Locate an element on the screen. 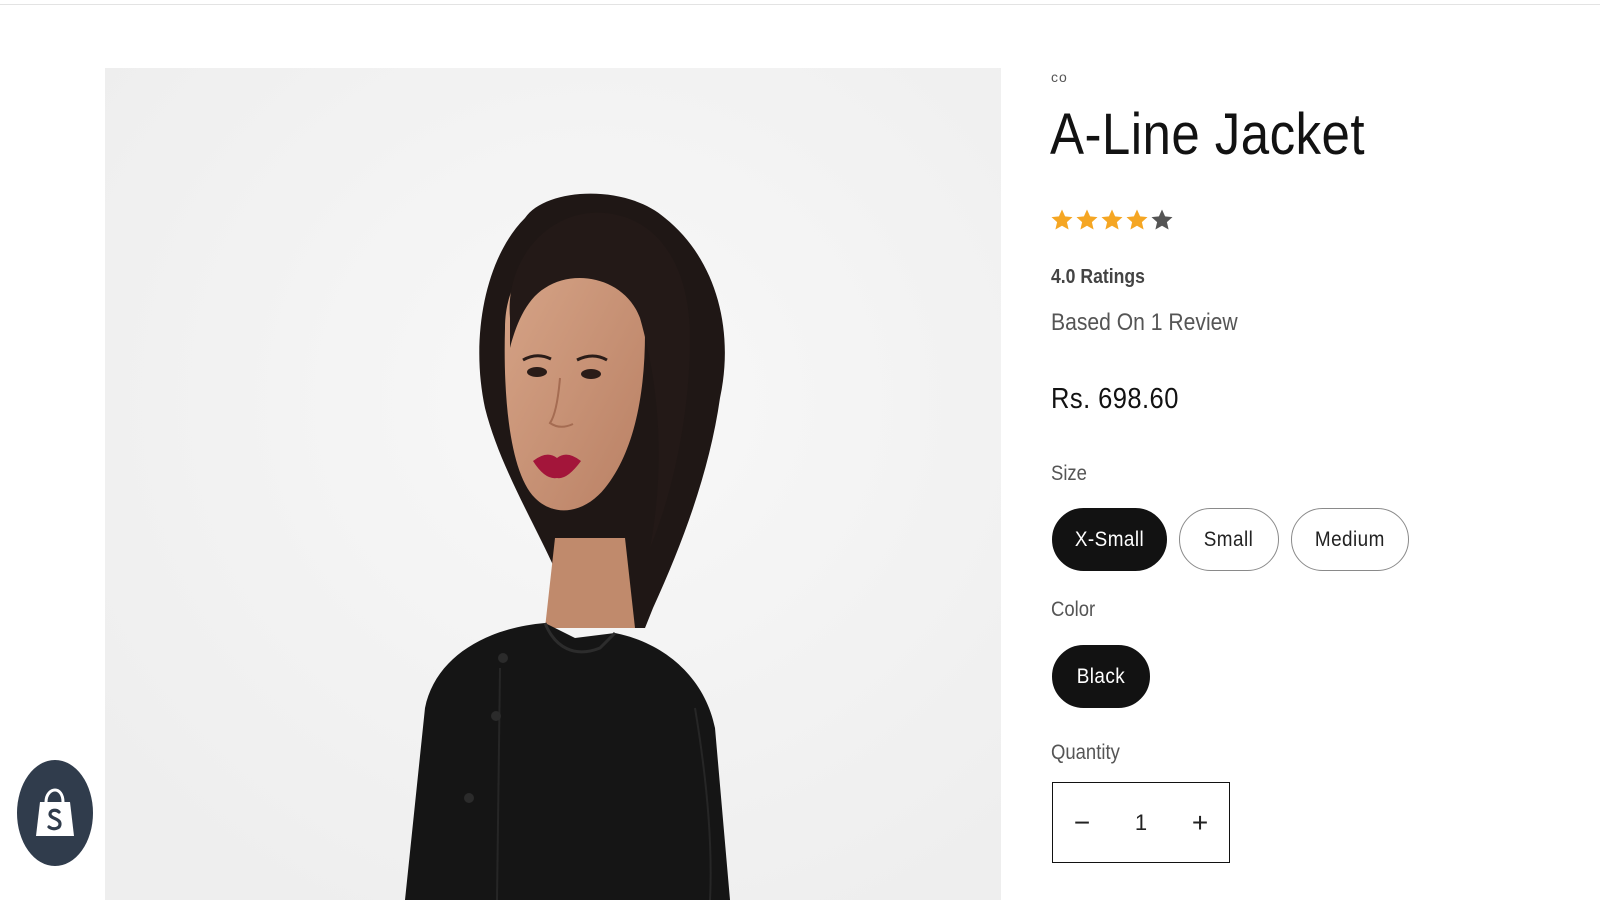  shopify-bag-icon is located at coordinates (55, 812).